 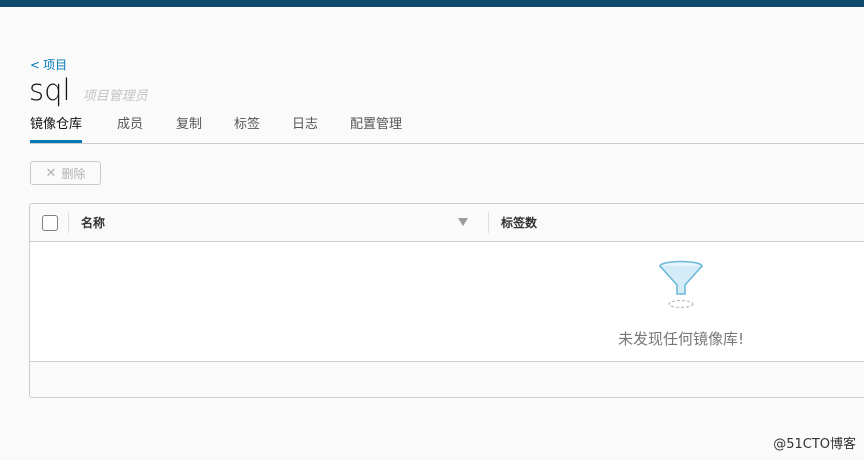 What do you see at coordinates (463, 222) in the screenshot?
I see `filter-icon` at bounding box center [463, 222].